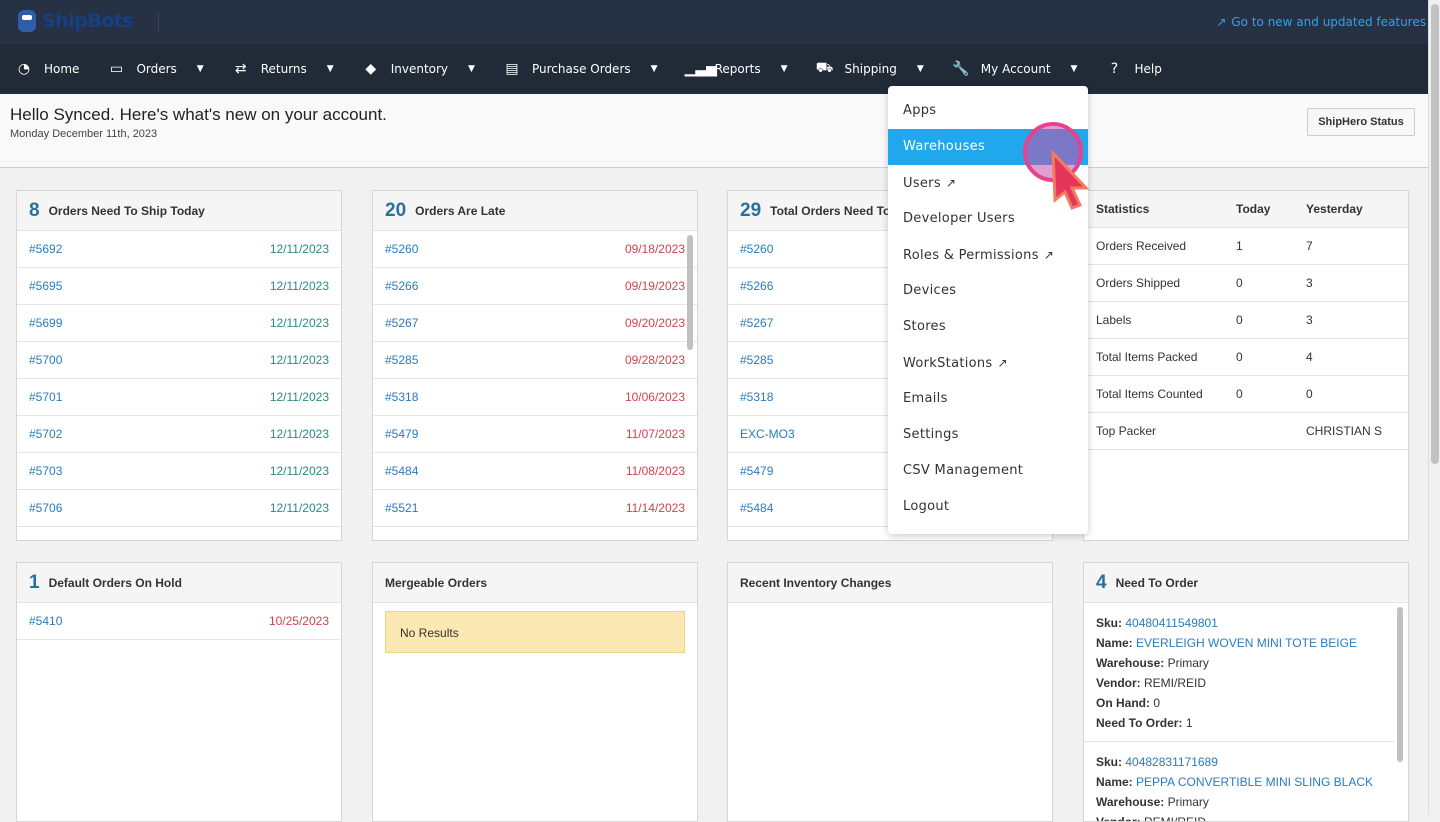 This screenshot has height=822, width=1440. I want to click on menu-item-devices: Devices, so click(988, 291).